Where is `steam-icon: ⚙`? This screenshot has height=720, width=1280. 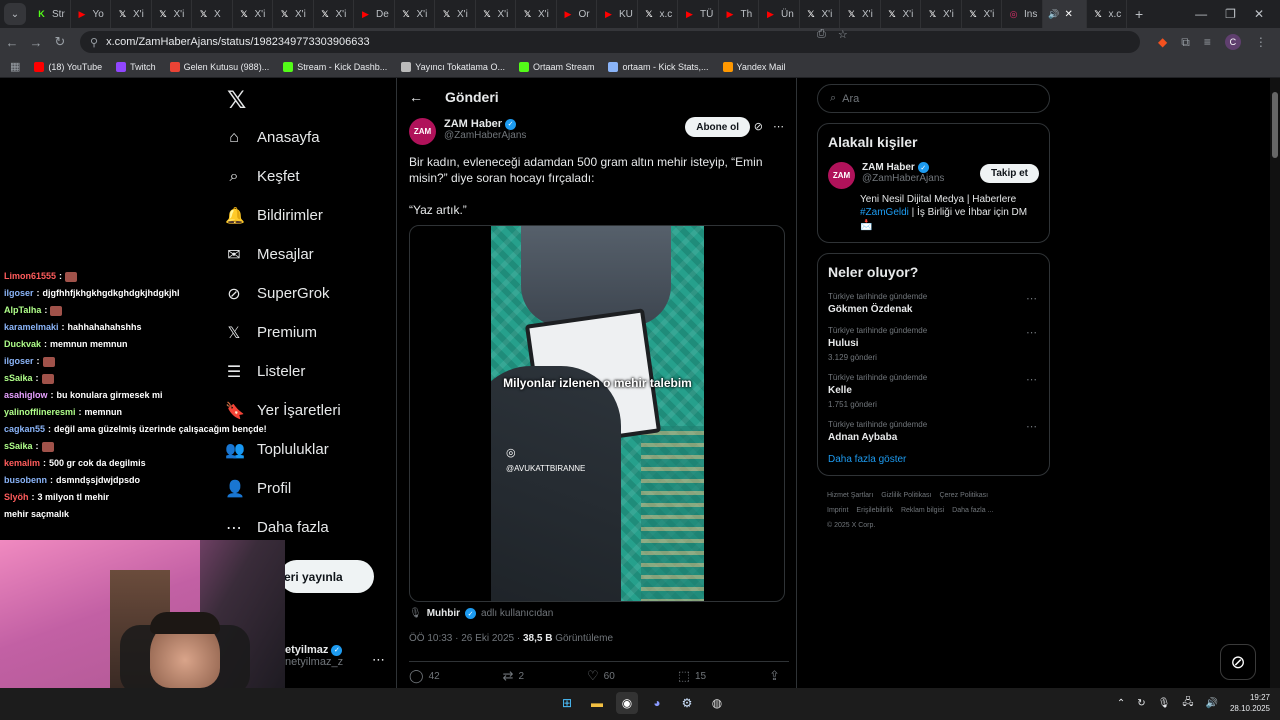 steam-icon: ⚙ is located at coordinates (687, 703).